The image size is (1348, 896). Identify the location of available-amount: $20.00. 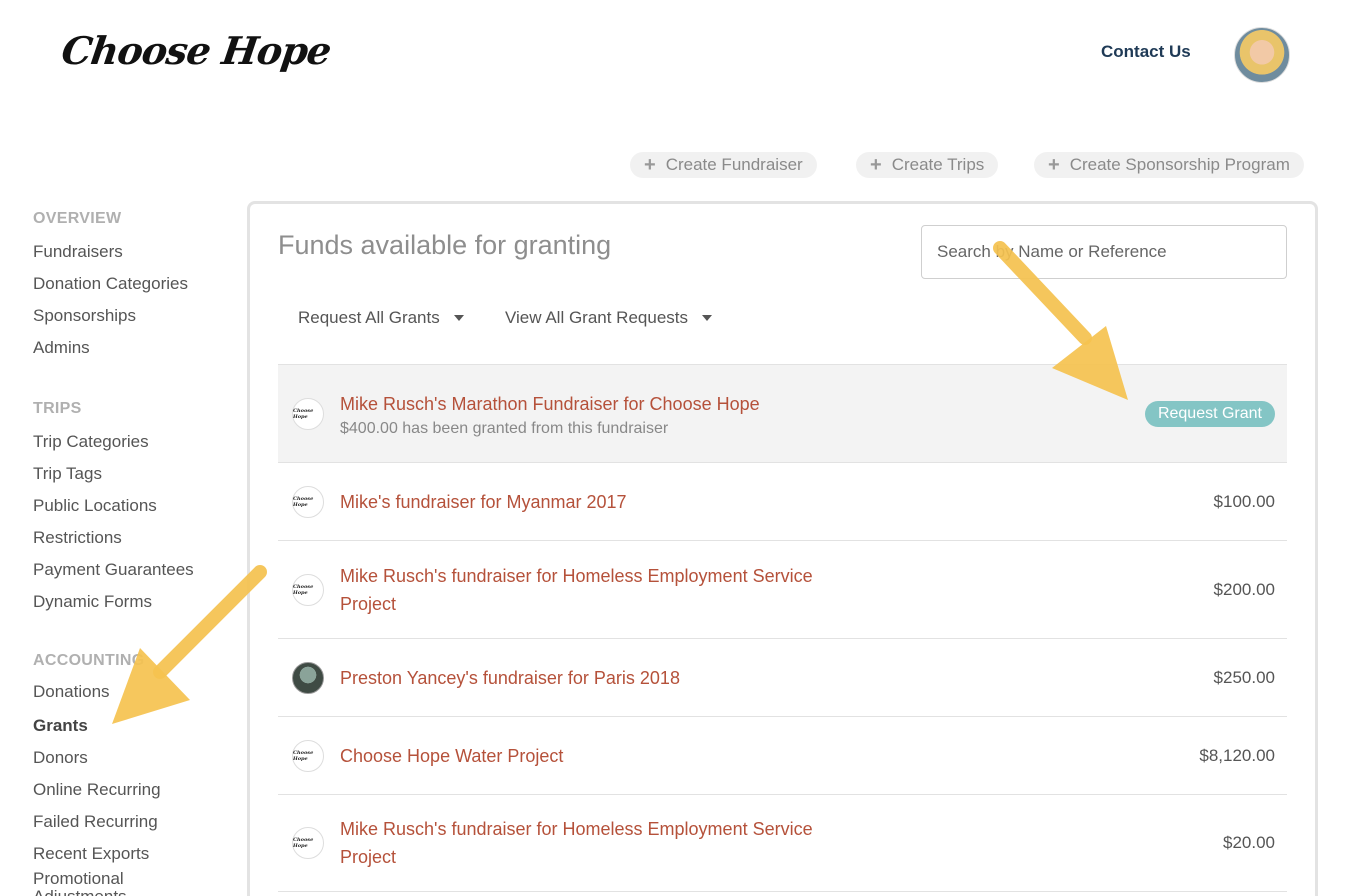
(1249, 842).